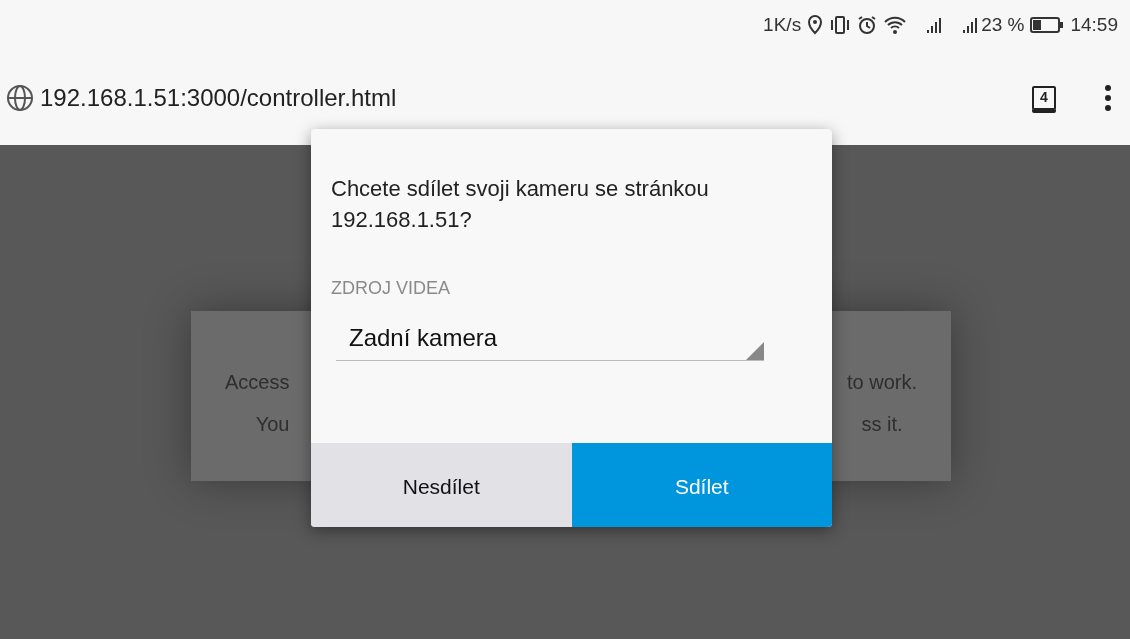 The width and height of the screenshot is (1130, 639). I want to click on network-speed: 1K/s, so click(782, 24).